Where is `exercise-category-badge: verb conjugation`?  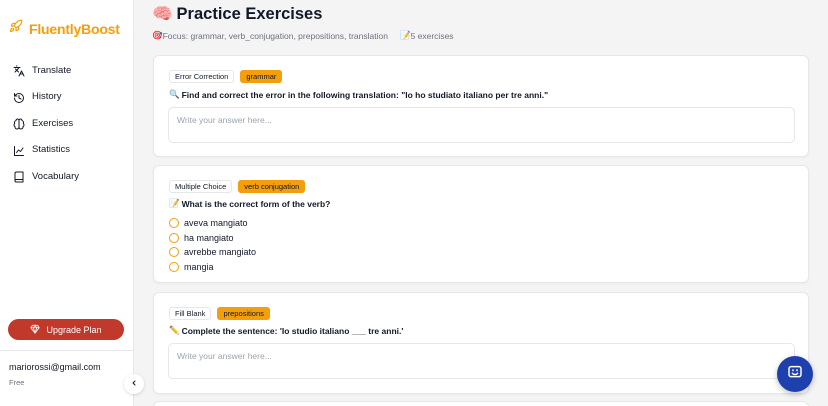 exercise-category-badge: verb conjugation is located at coordinates (272, 186).